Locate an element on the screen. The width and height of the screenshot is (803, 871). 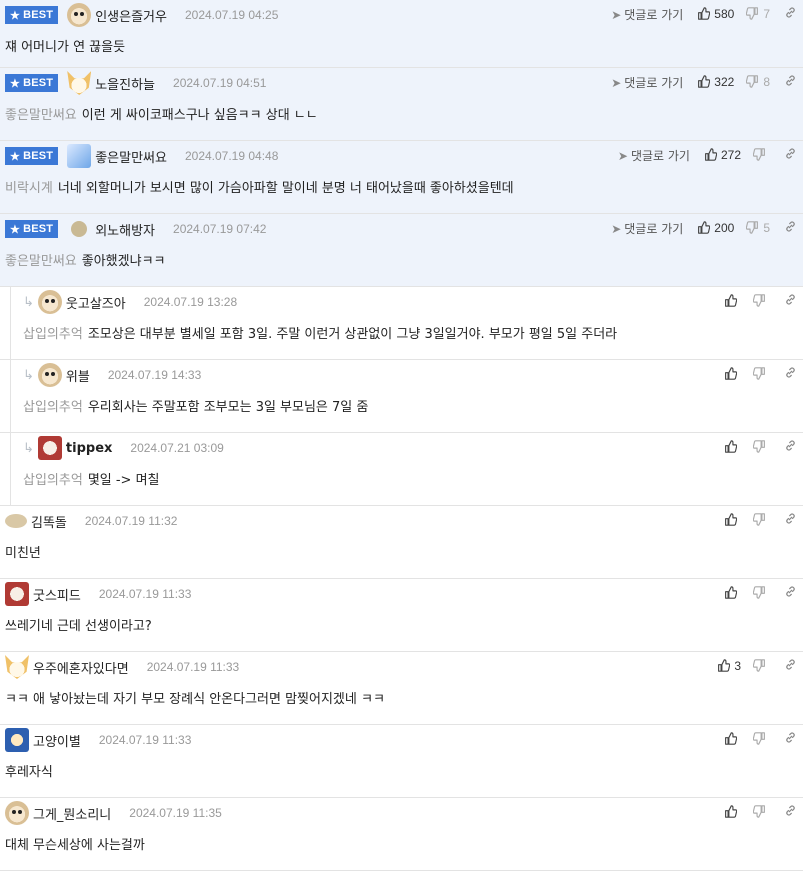
timestamp: 2024.07.19 11:33 is located at coordinates (193, 667).